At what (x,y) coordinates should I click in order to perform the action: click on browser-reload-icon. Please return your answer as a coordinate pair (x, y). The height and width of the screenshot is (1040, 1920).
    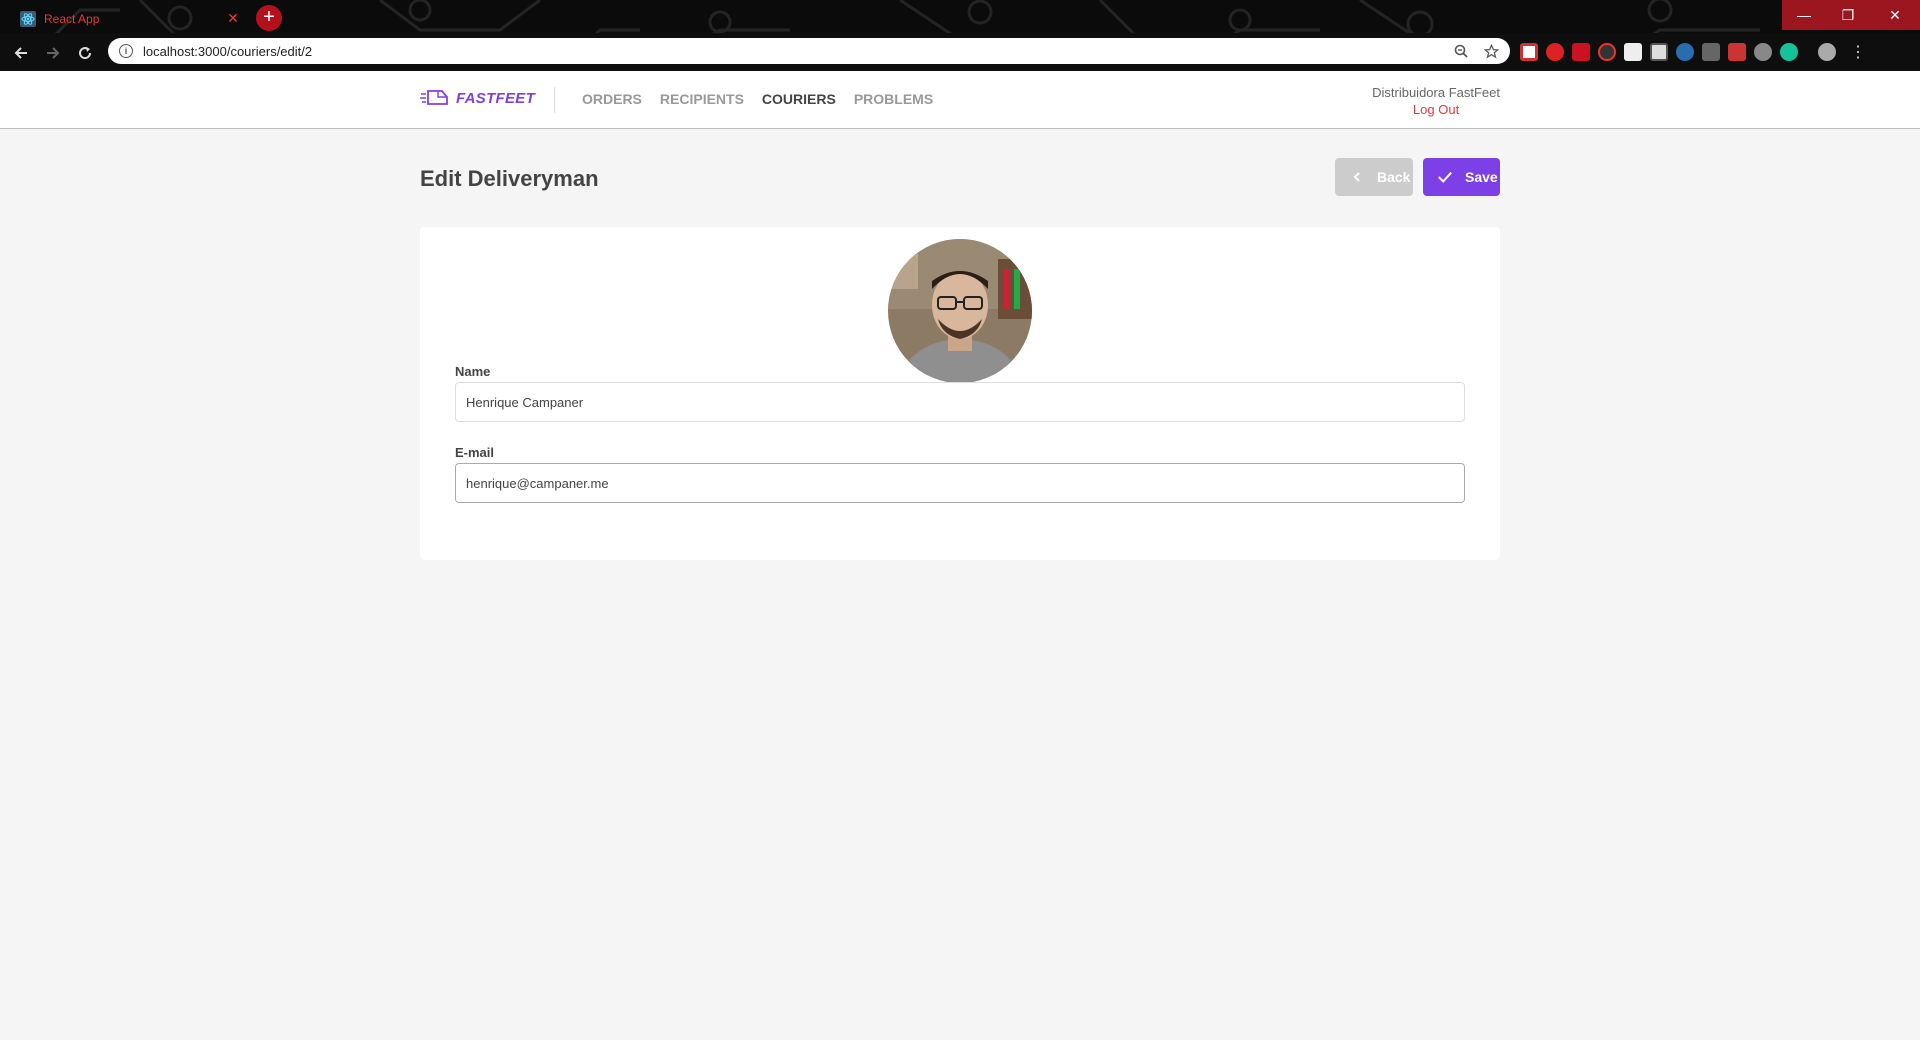
    Looking at the image, I should click on (85, 53).